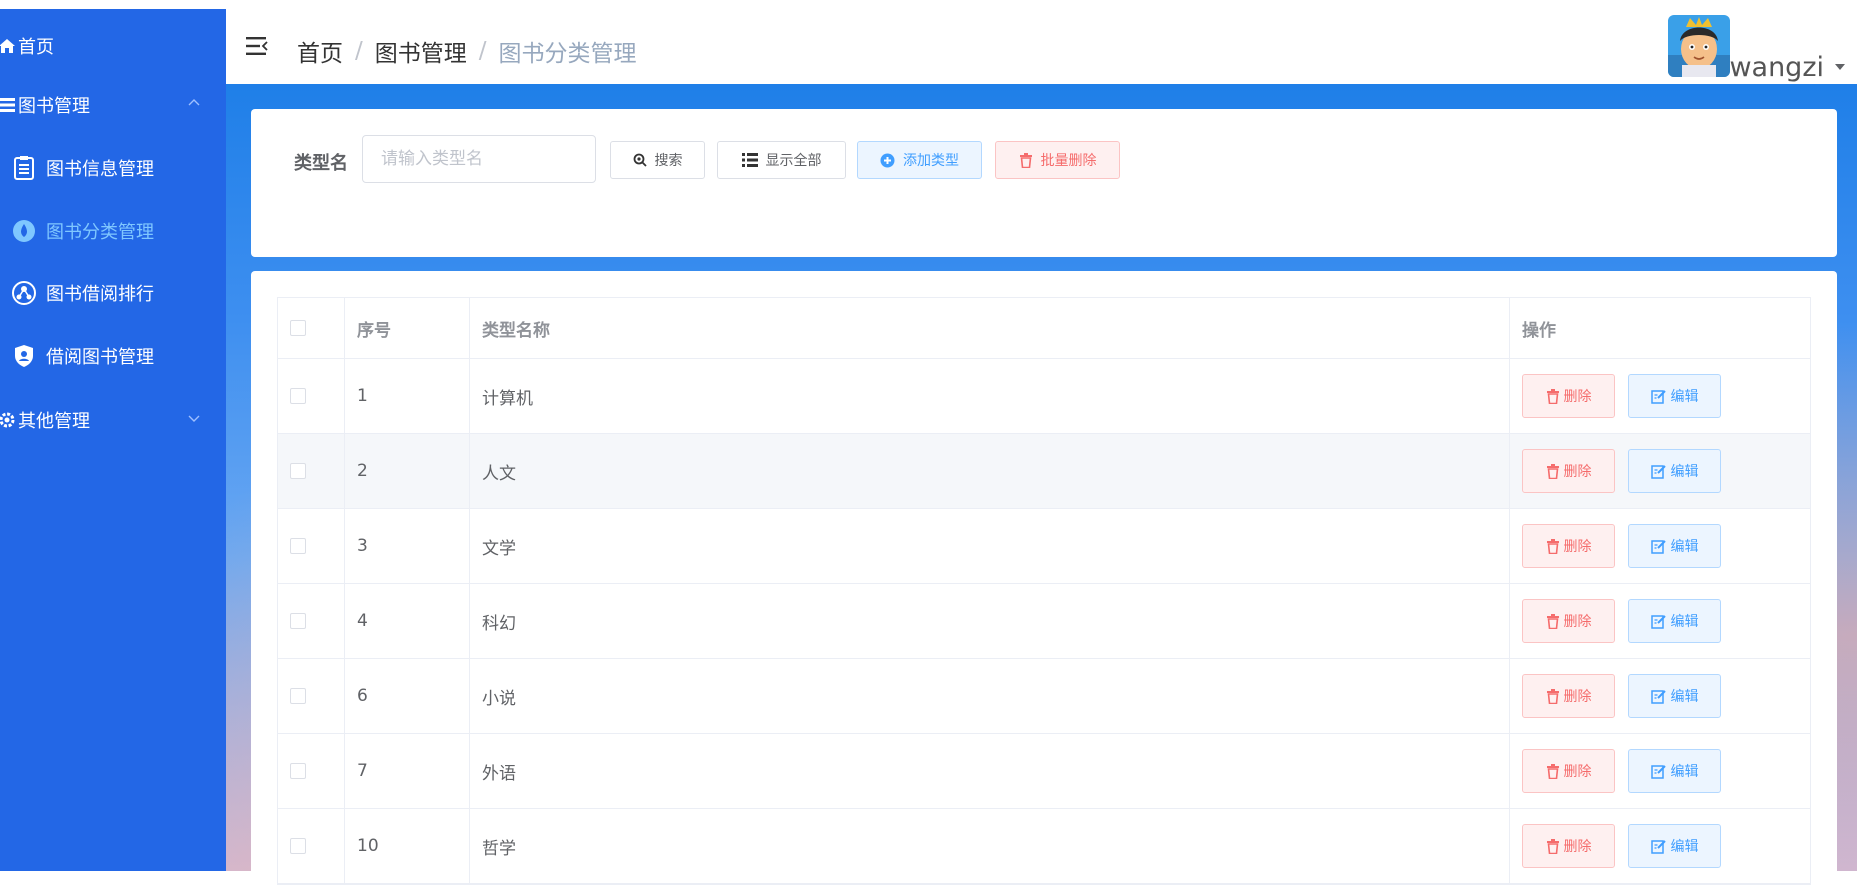 The image size is (1857, 891). I want to click on cell-id: 3, so click(407, 546).